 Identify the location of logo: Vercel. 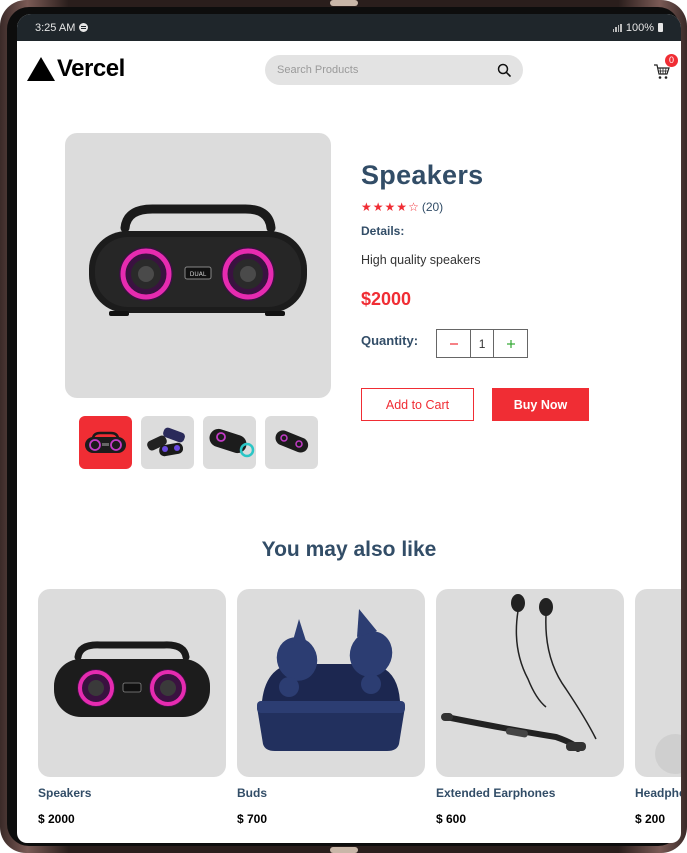
(76, 69).